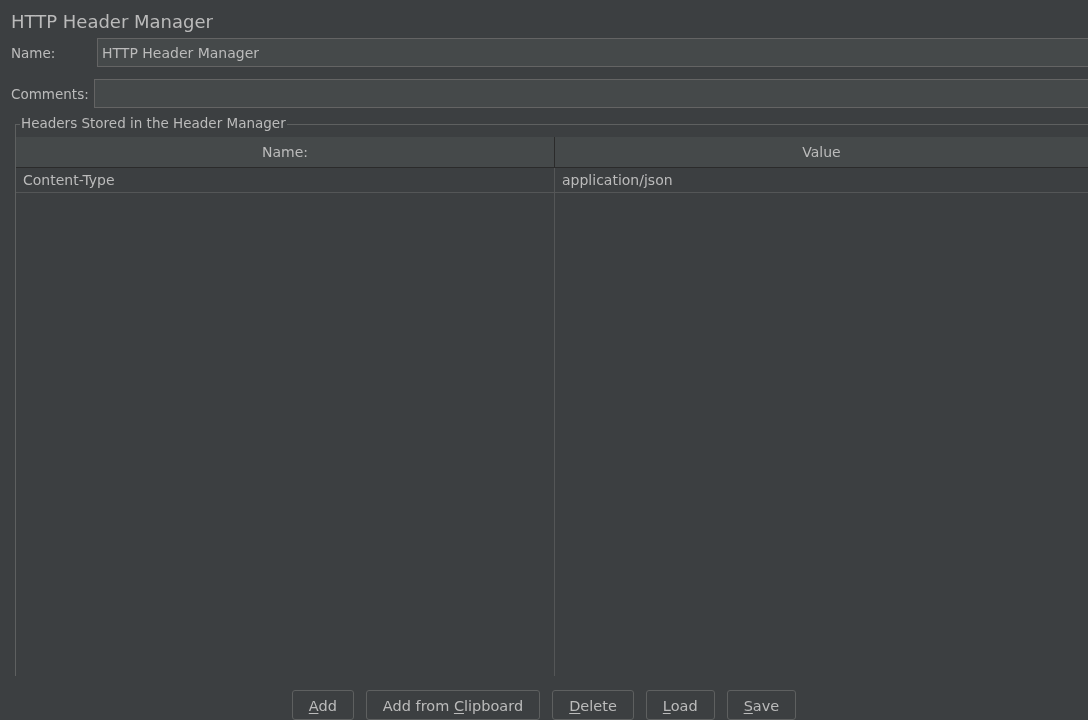 The width and height of the screenshot is (1088, 720). What do you see at coordinates (34, 52) in the screenshot?
I see `field-label: Name:` at bounding box center [34, 52].